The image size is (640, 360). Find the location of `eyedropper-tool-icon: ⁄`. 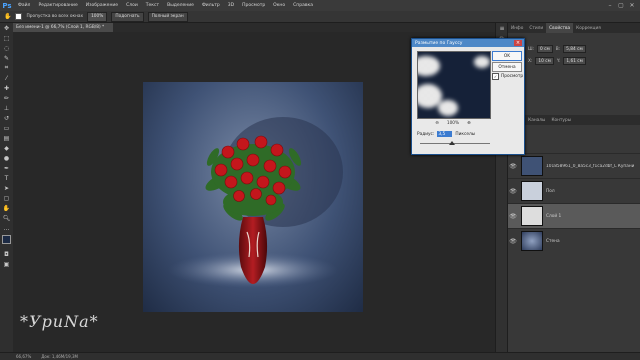

eyedropper-tool-icon: ⁄ is located at coordinates (6, 78).